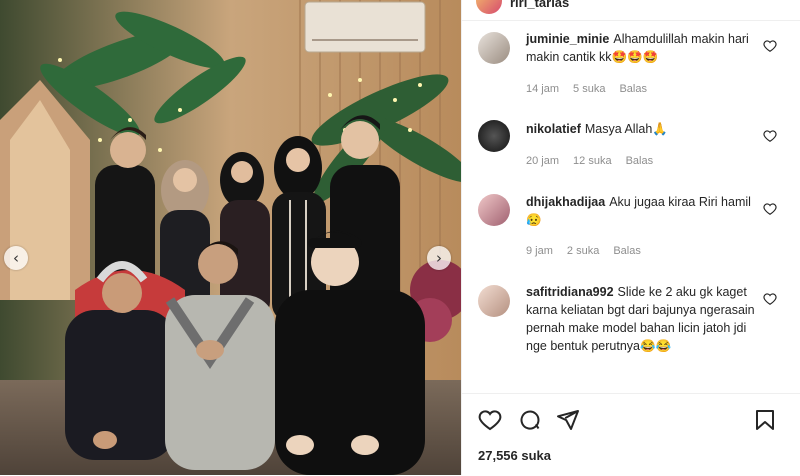 Image resolution: width=800 pixels, height=476 pixels. What do you see at coordinates (592, 161) in the screenshot?
I see `comment-likes: 12 suka` at bounding box center [592, 161].